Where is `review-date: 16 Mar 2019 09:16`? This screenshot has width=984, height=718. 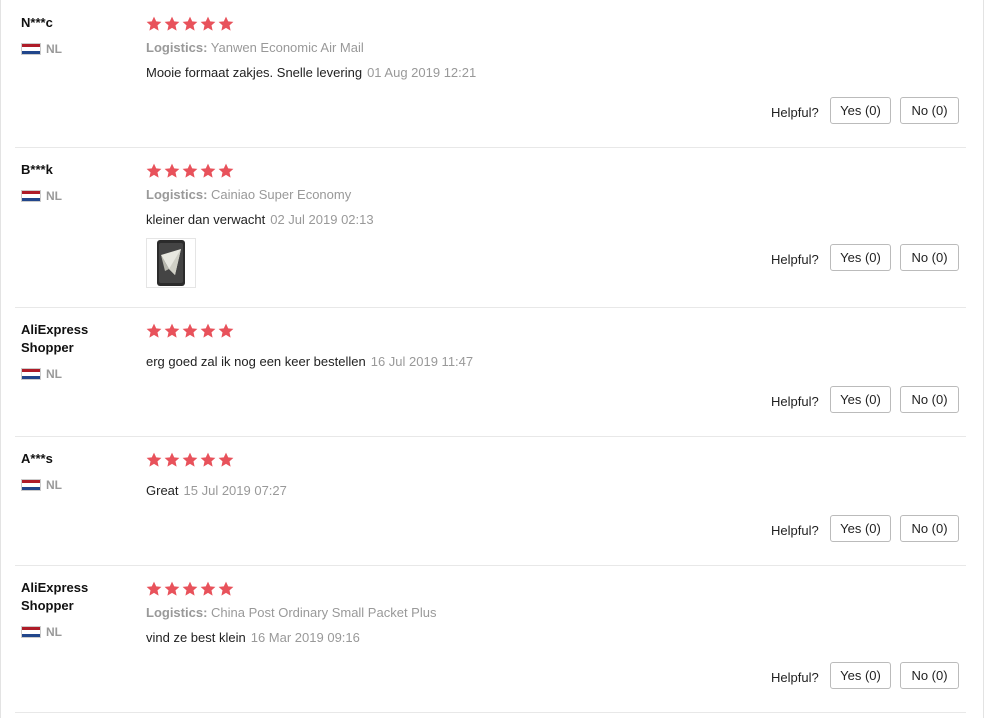 review-date: 16 Mar 2019 09:16 is located at coordinates (305, 637).